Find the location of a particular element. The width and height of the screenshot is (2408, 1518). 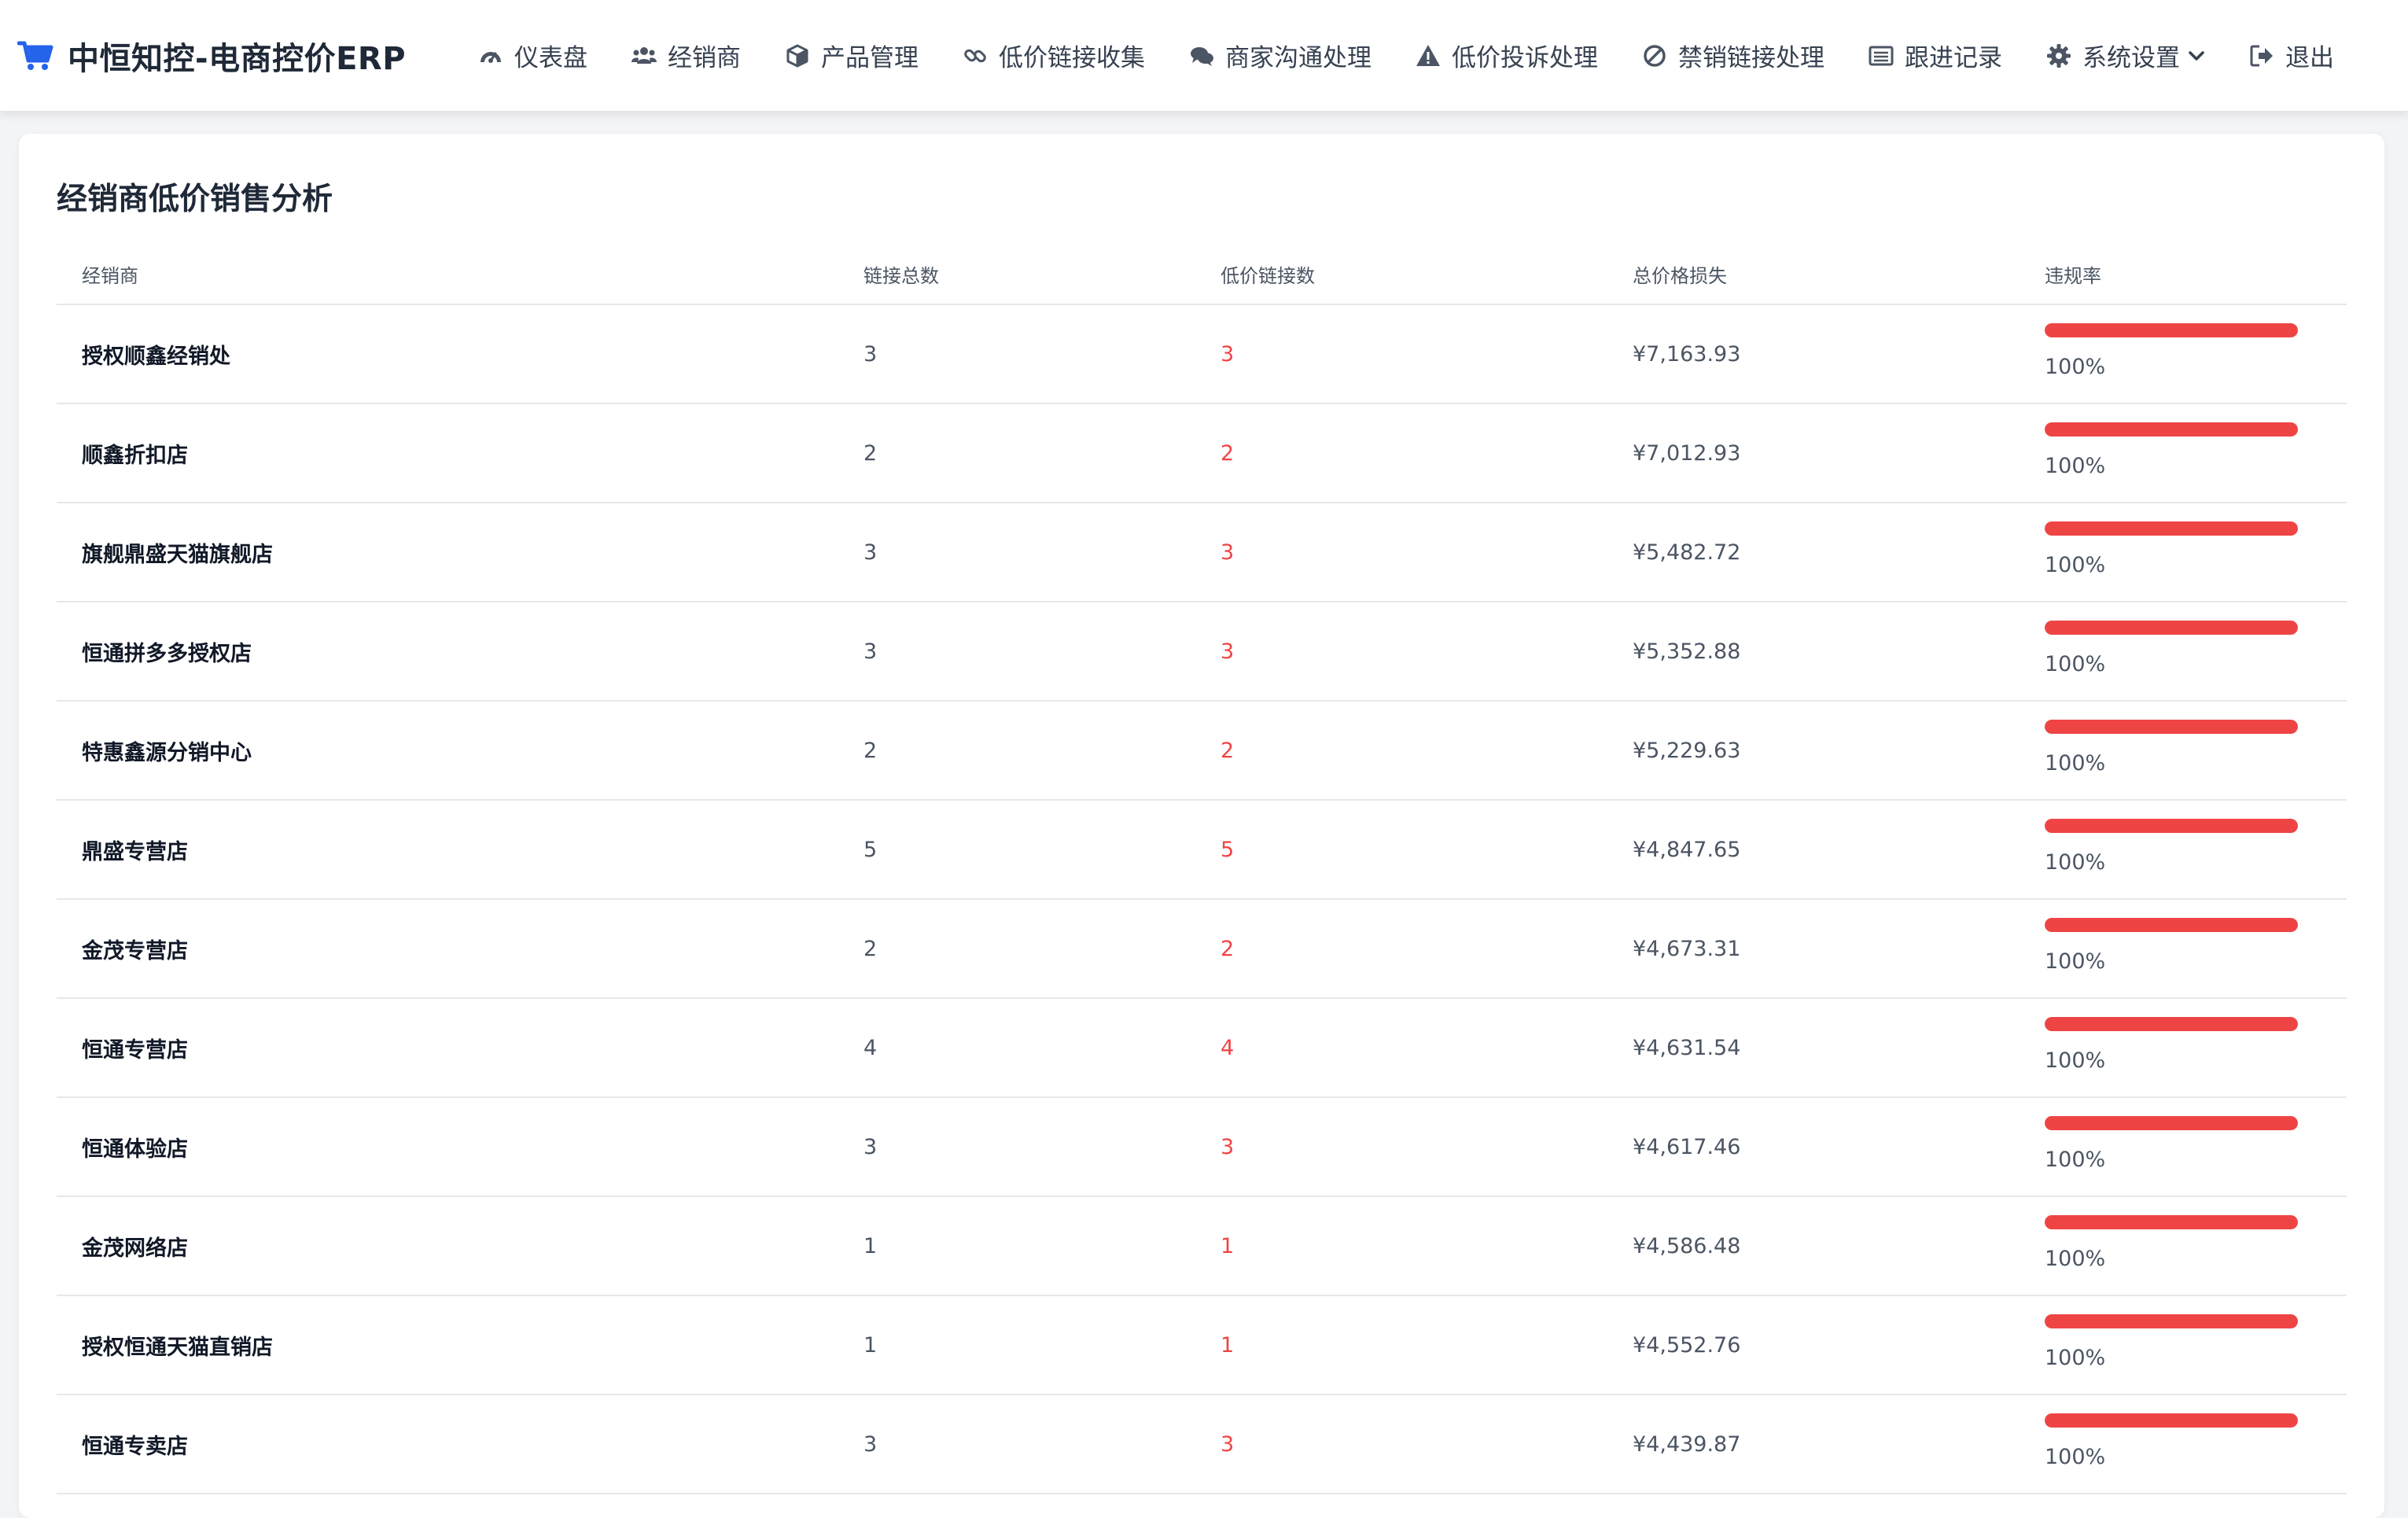

distributor-name: 恒通体验店 is located at coordinates (135, 1149).